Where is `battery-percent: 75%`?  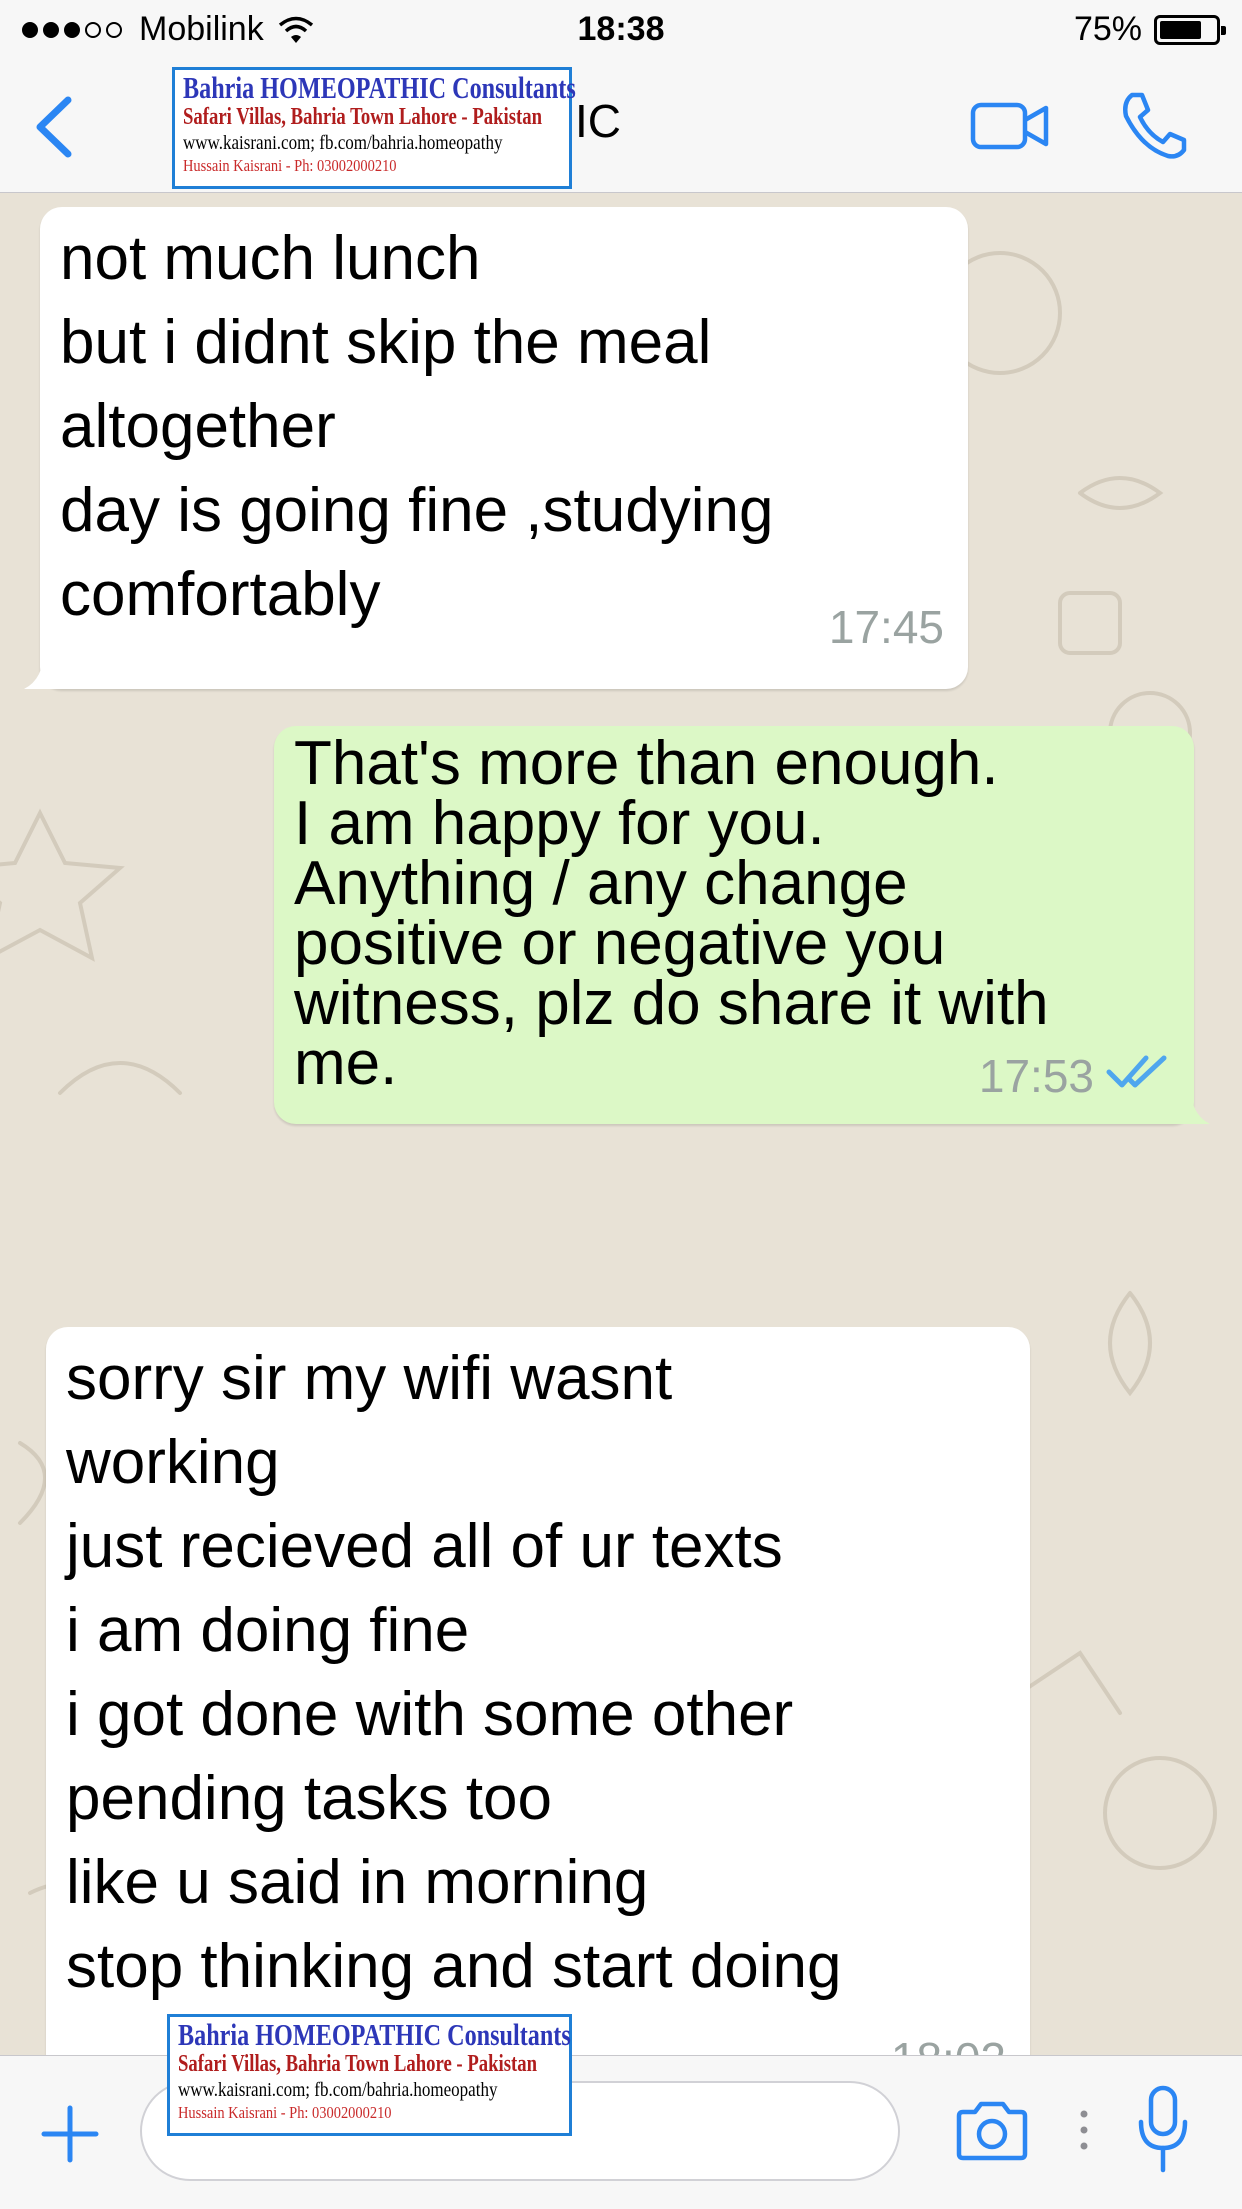
battery-percent: 75% is located at coordinates (1107, 29).